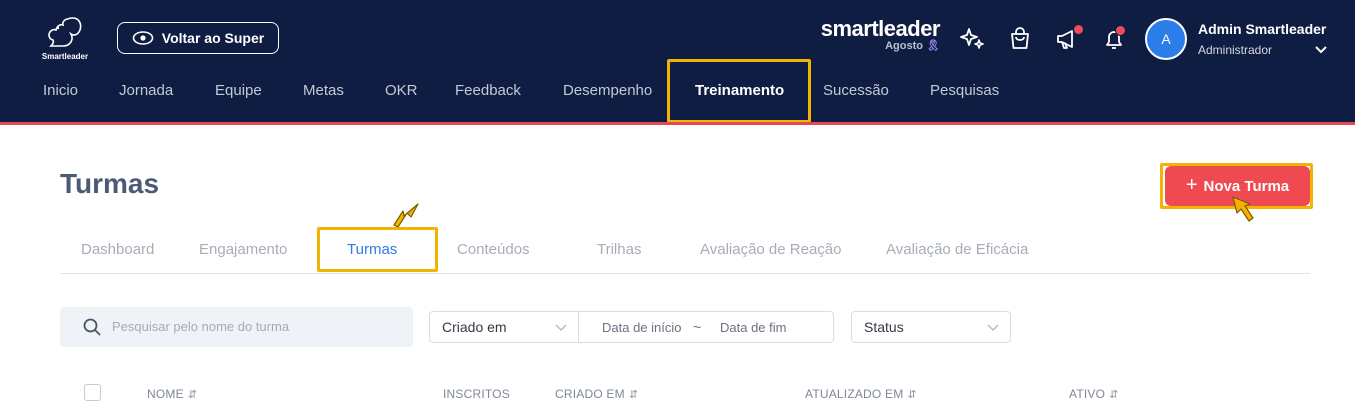 The height and width of the screenshot is (414, 1355). What do you see at coordinates (856, 90) in the screenshot?
I see `nav-item-sucessao: Sucessão` at bounding box center [856, 90].